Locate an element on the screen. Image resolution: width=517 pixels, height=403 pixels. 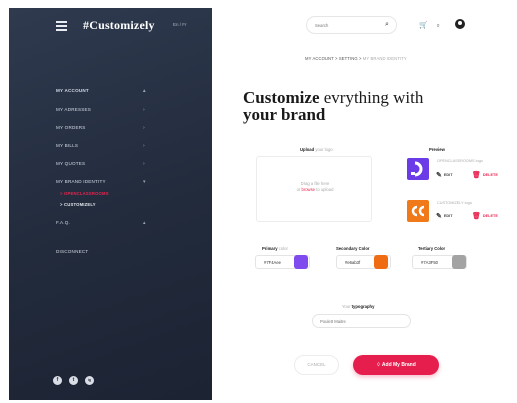
gem-icon: ♢ is located at coordinates (378, 365).